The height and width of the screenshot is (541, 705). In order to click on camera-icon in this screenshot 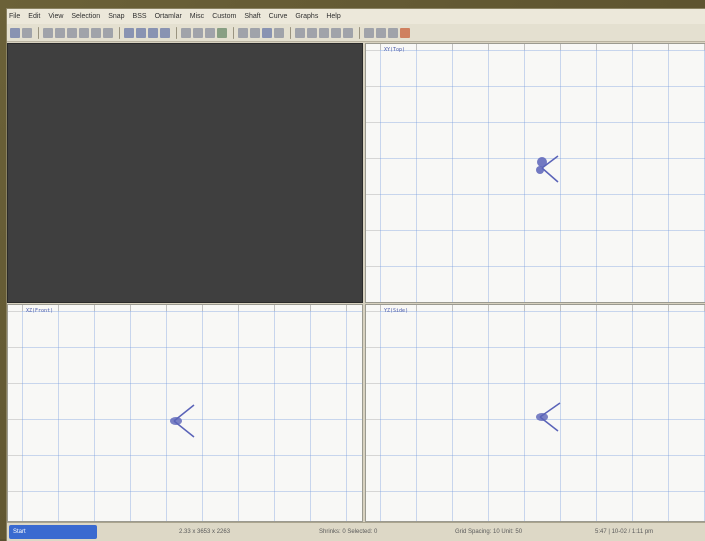, I will do `click(267, 32)`.